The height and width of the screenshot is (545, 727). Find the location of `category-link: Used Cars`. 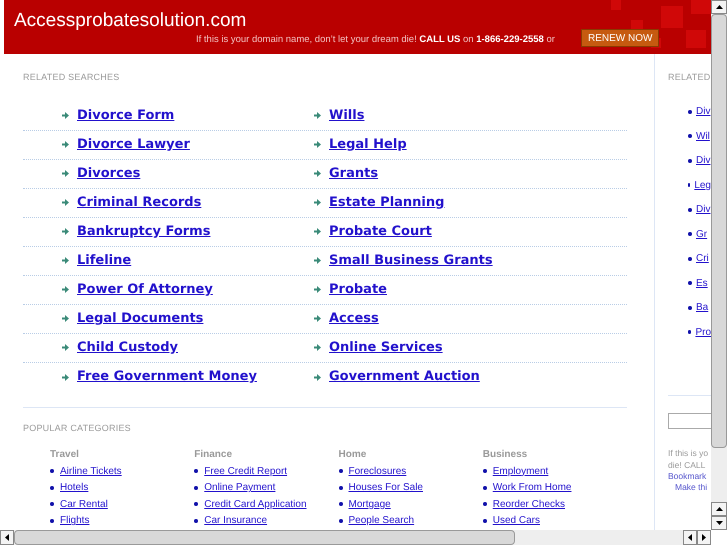

category-link: Used Cars is located at coordinates (516, 520).